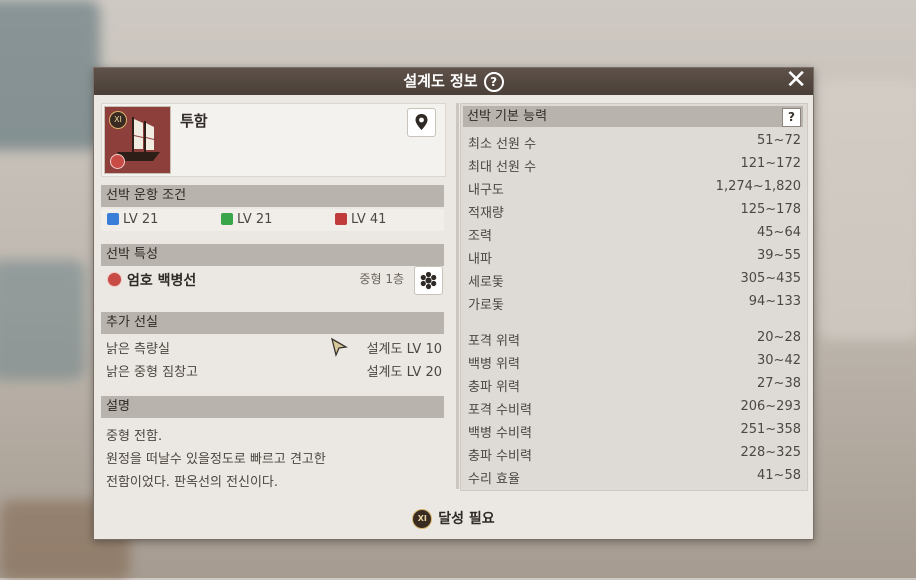  Describe the element at coordinates (486, 305) in the screenshot. I see `stat-label: 가로돛` at that location.